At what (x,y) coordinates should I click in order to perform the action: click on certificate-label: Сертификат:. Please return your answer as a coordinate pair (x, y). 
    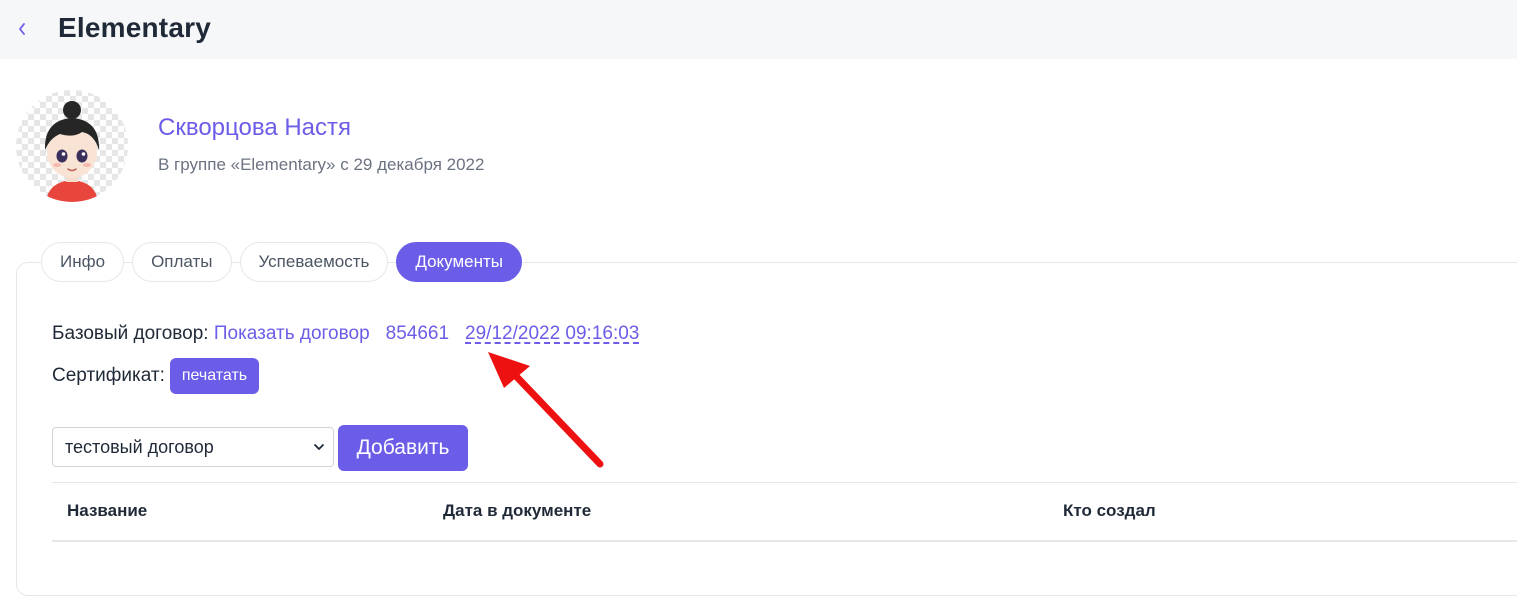
    Looking at the image, I should click on (108, 375).